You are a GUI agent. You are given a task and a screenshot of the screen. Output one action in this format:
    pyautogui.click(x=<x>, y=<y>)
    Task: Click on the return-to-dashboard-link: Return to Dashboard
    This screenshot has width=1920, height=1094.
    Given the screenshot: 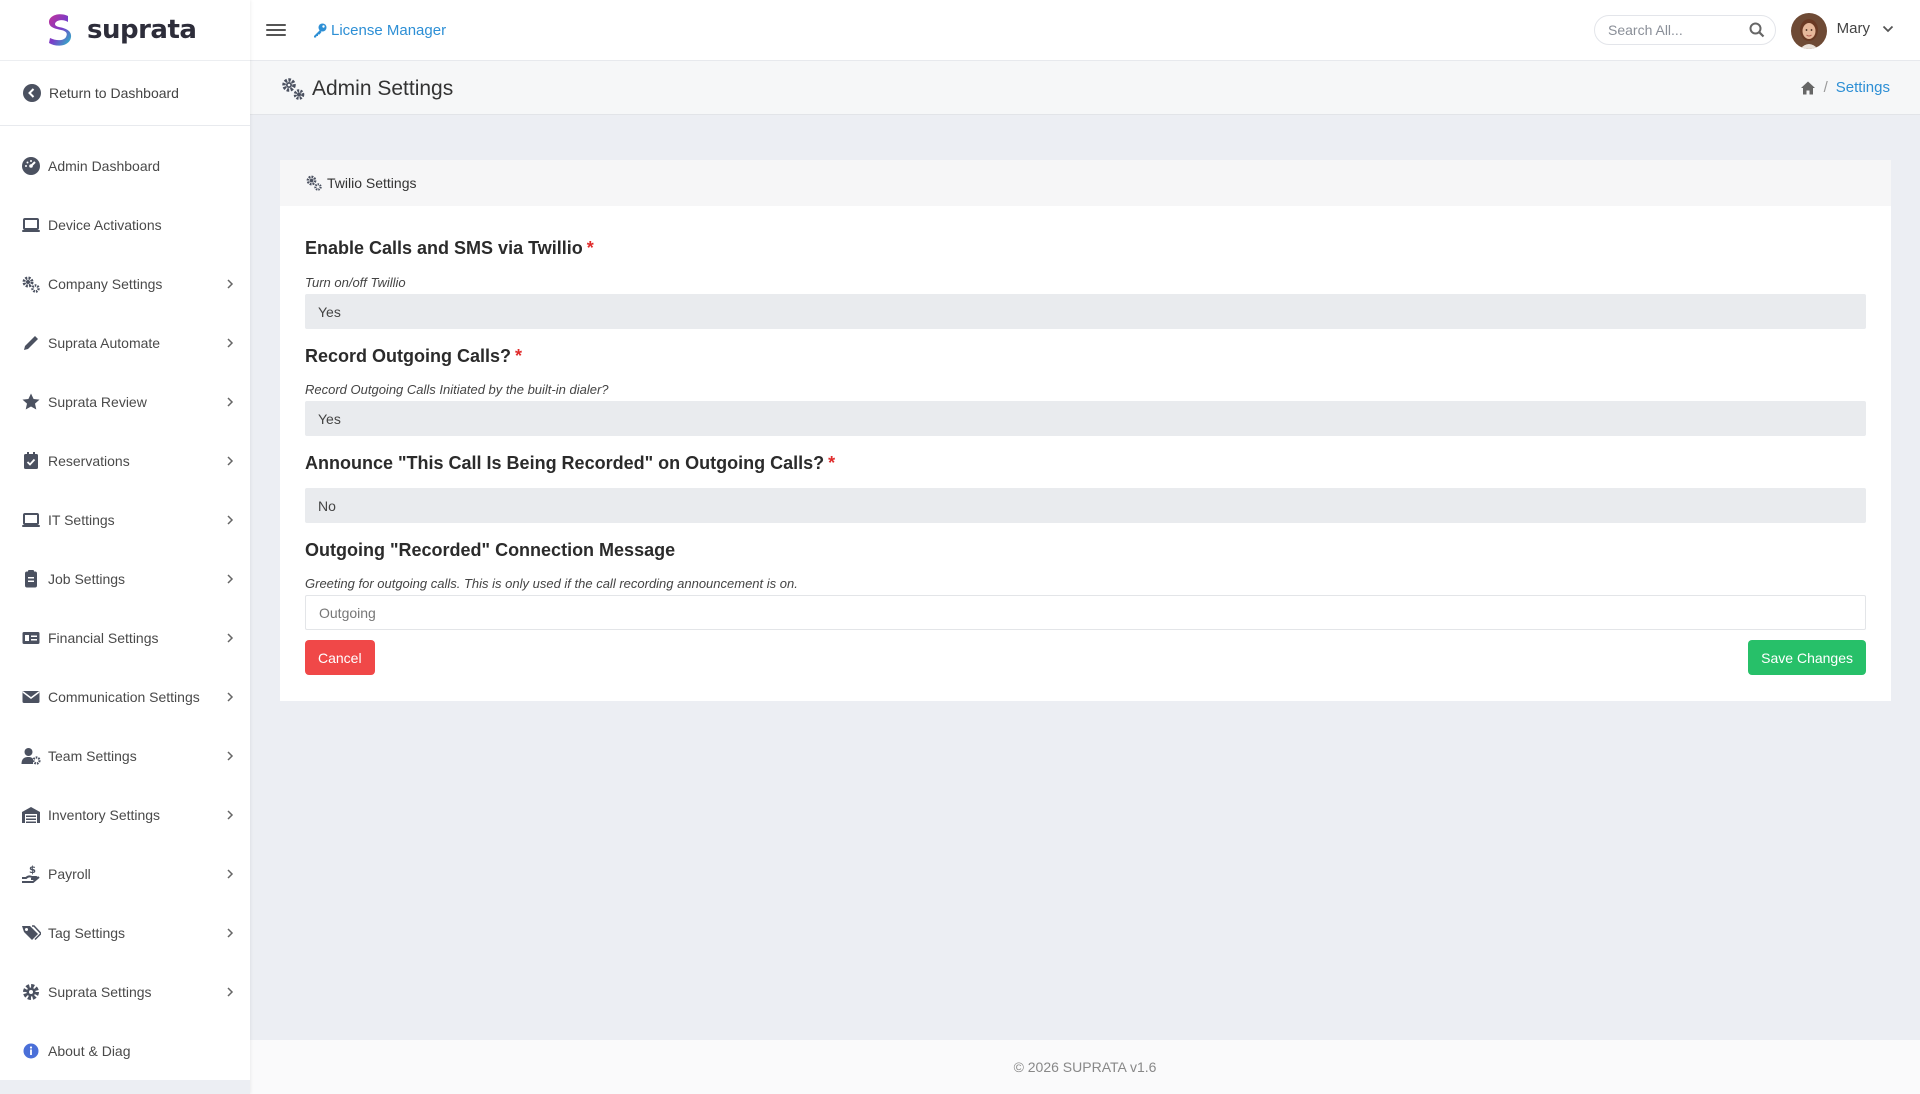 What is the action you would take?
    pyautogui.click(x=125, y=93)
    